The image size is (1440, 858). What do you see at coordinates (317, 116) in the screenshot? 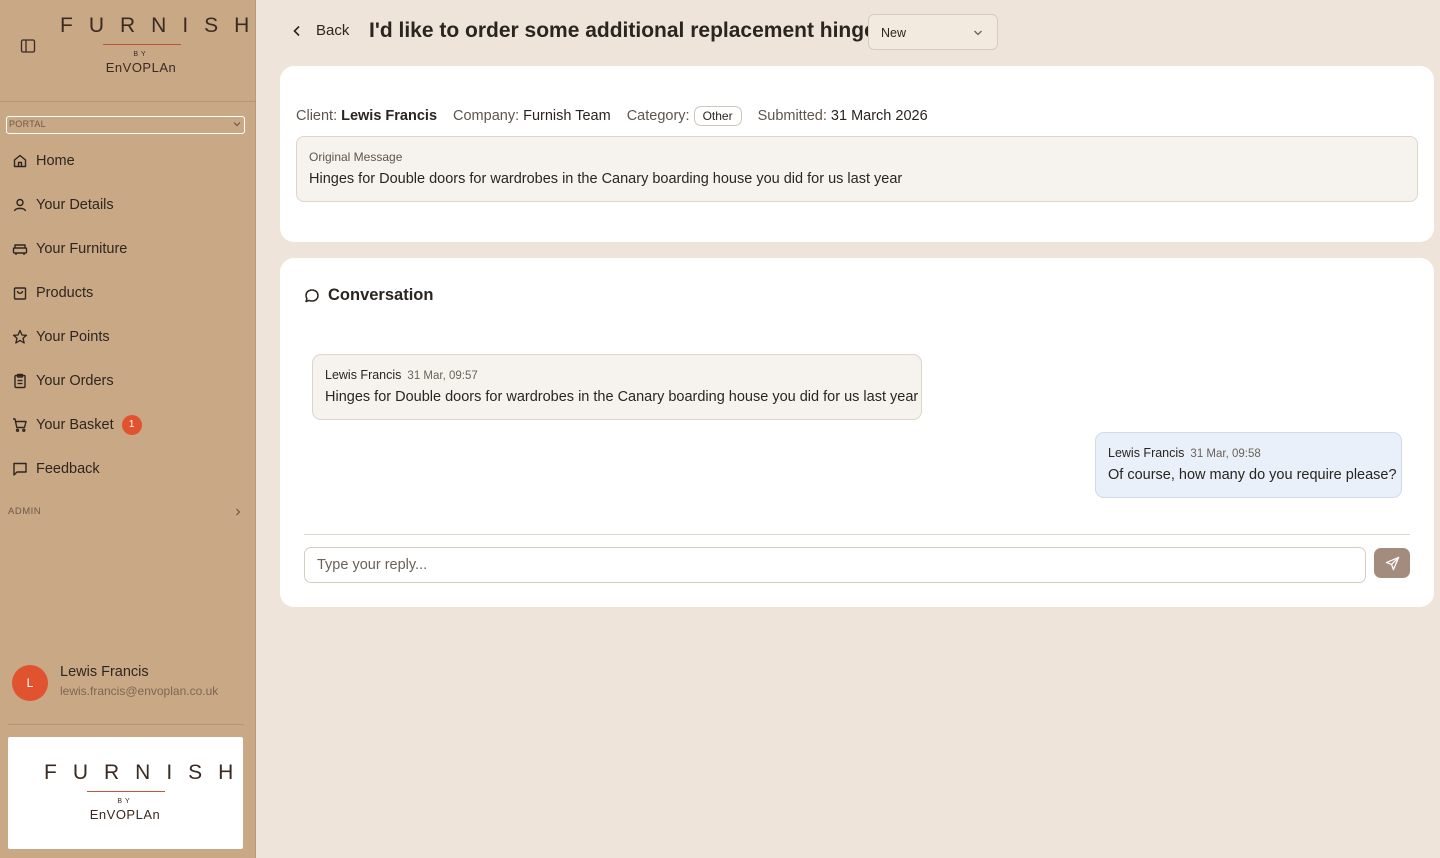
I see `client-label: Client:` at bounding box center [317, 116].